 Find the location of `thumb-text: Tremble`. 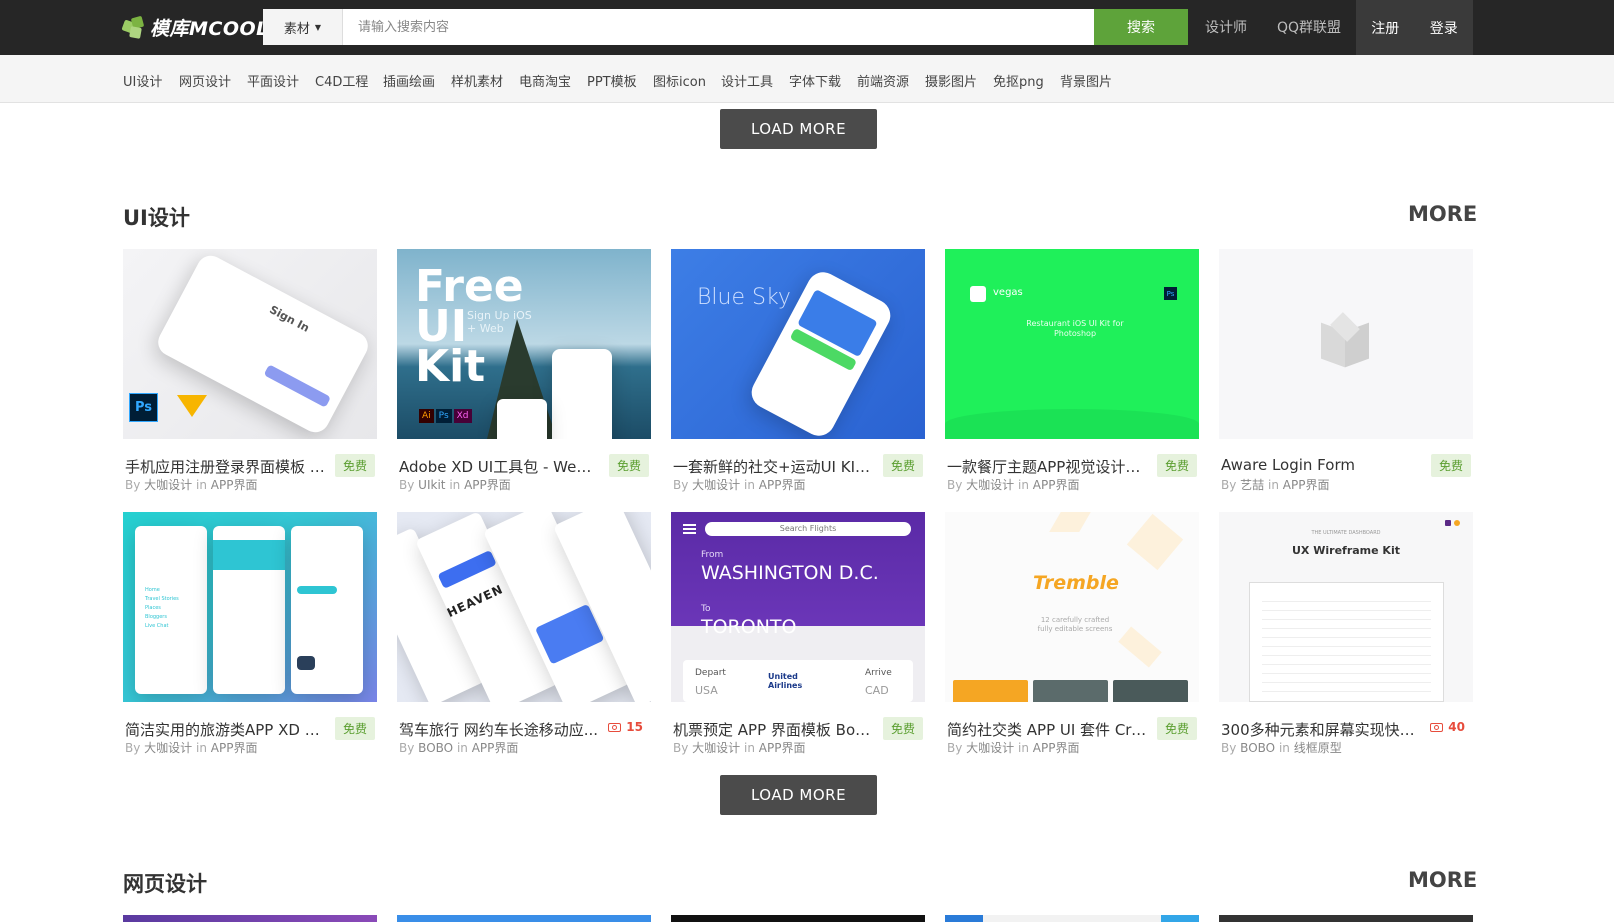

thumb-text: Tremble is located at coordinates (1076, 583).